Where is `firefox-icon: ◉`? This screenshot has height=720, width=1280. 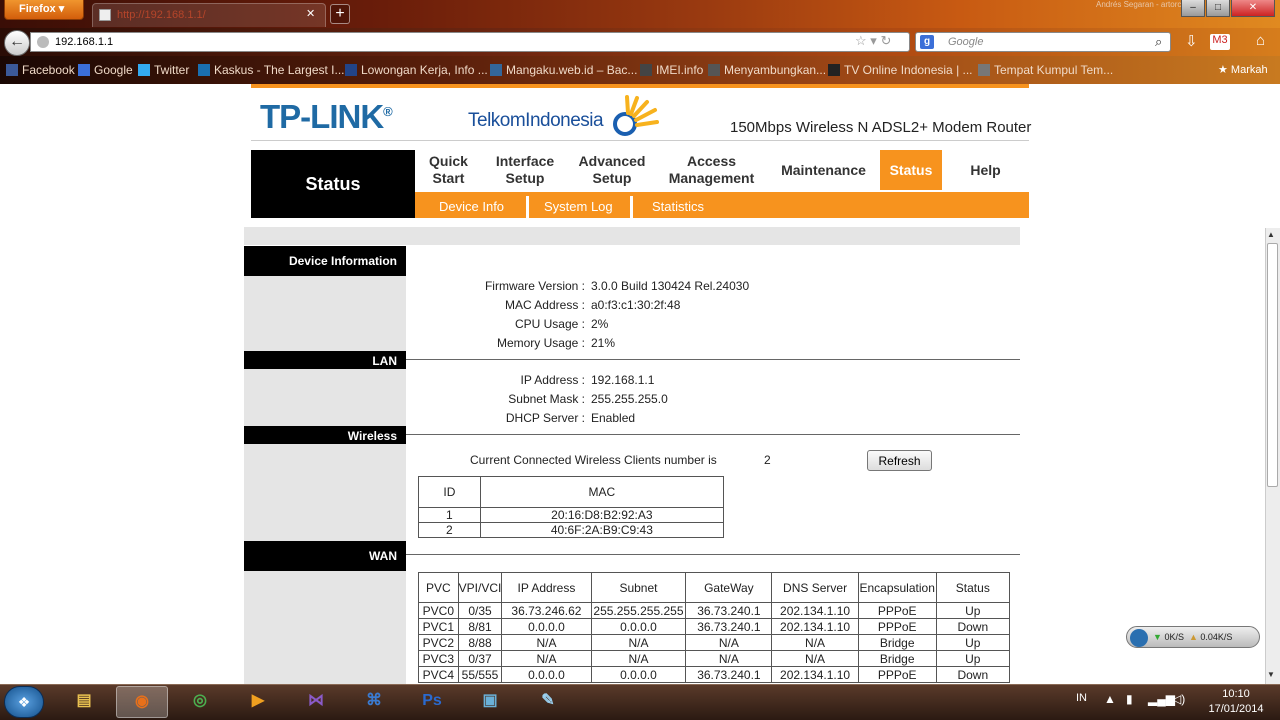
firefox-icon: ◉ is located at coordinates (142, 702).